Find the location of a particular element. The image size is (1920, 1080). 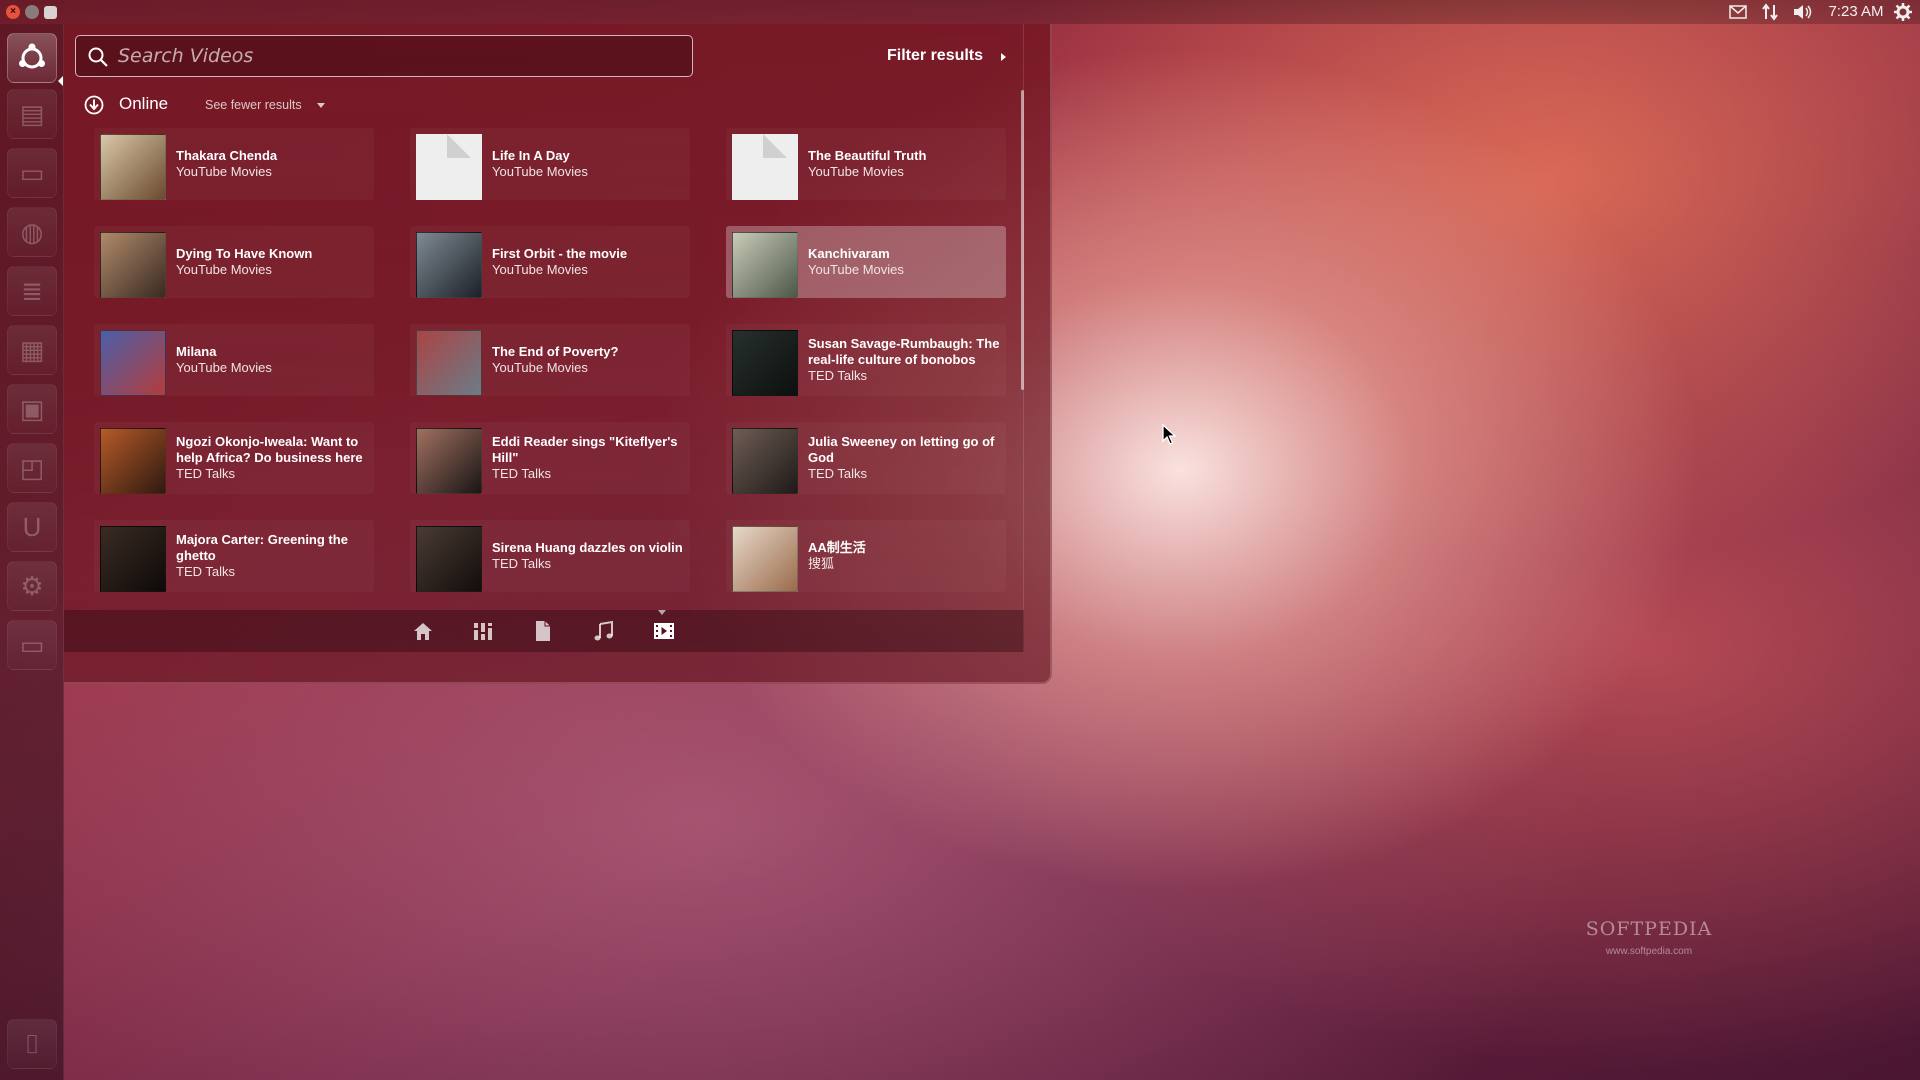

result-item: Sirena Huang dazzles on violin TED Talks is located at coordinates (550, 556).